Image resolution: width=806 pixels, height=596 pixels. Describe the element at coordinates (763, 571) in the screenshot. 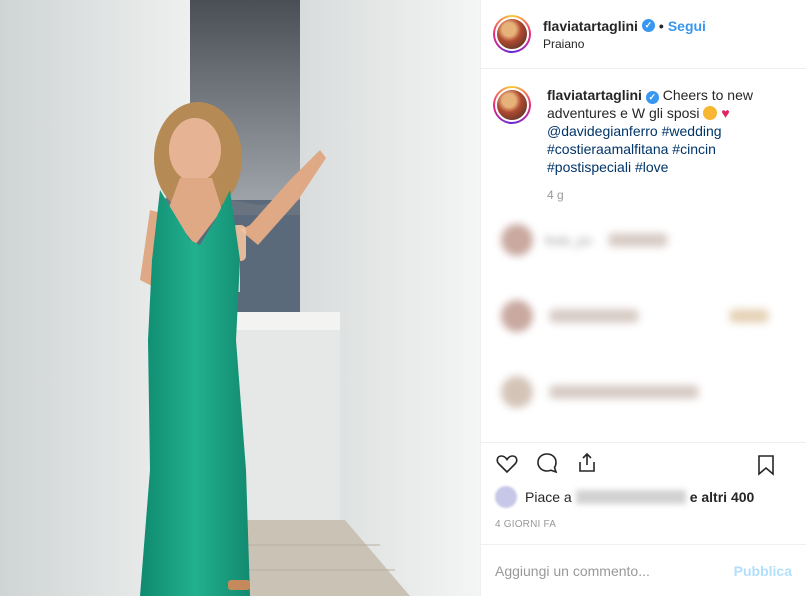

I see `publish-button: Pubblica` at that location.